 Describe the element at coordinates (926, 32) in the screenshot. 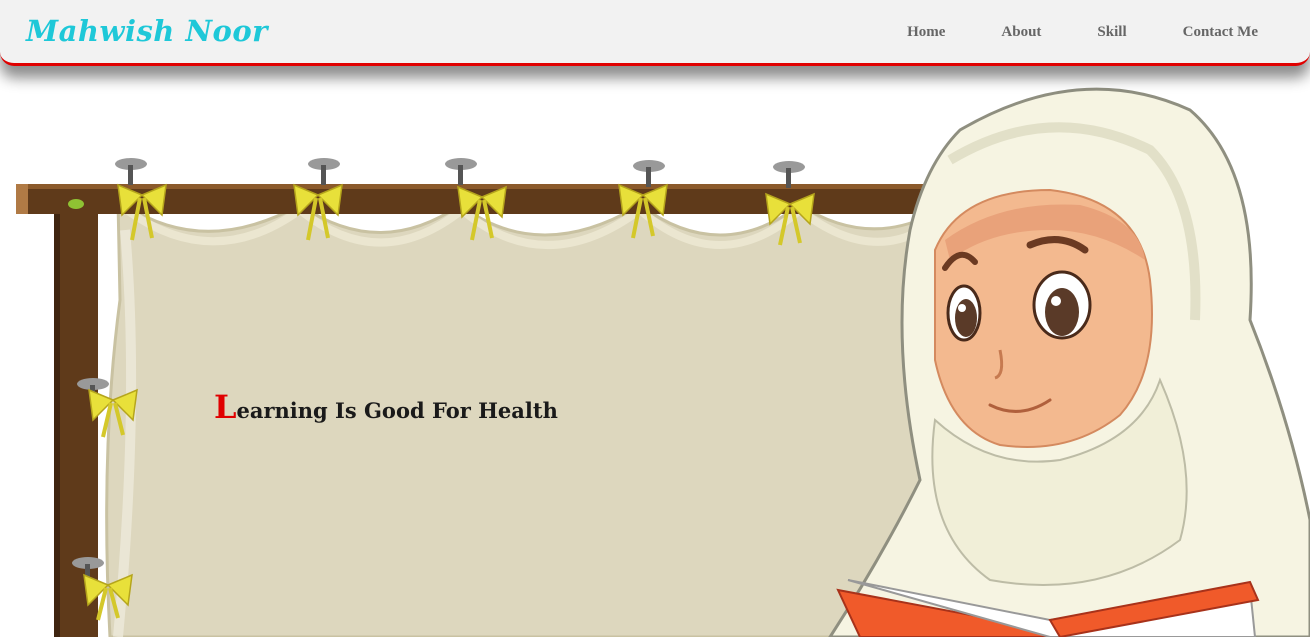

I see `nav-link-home: Home` at that location.